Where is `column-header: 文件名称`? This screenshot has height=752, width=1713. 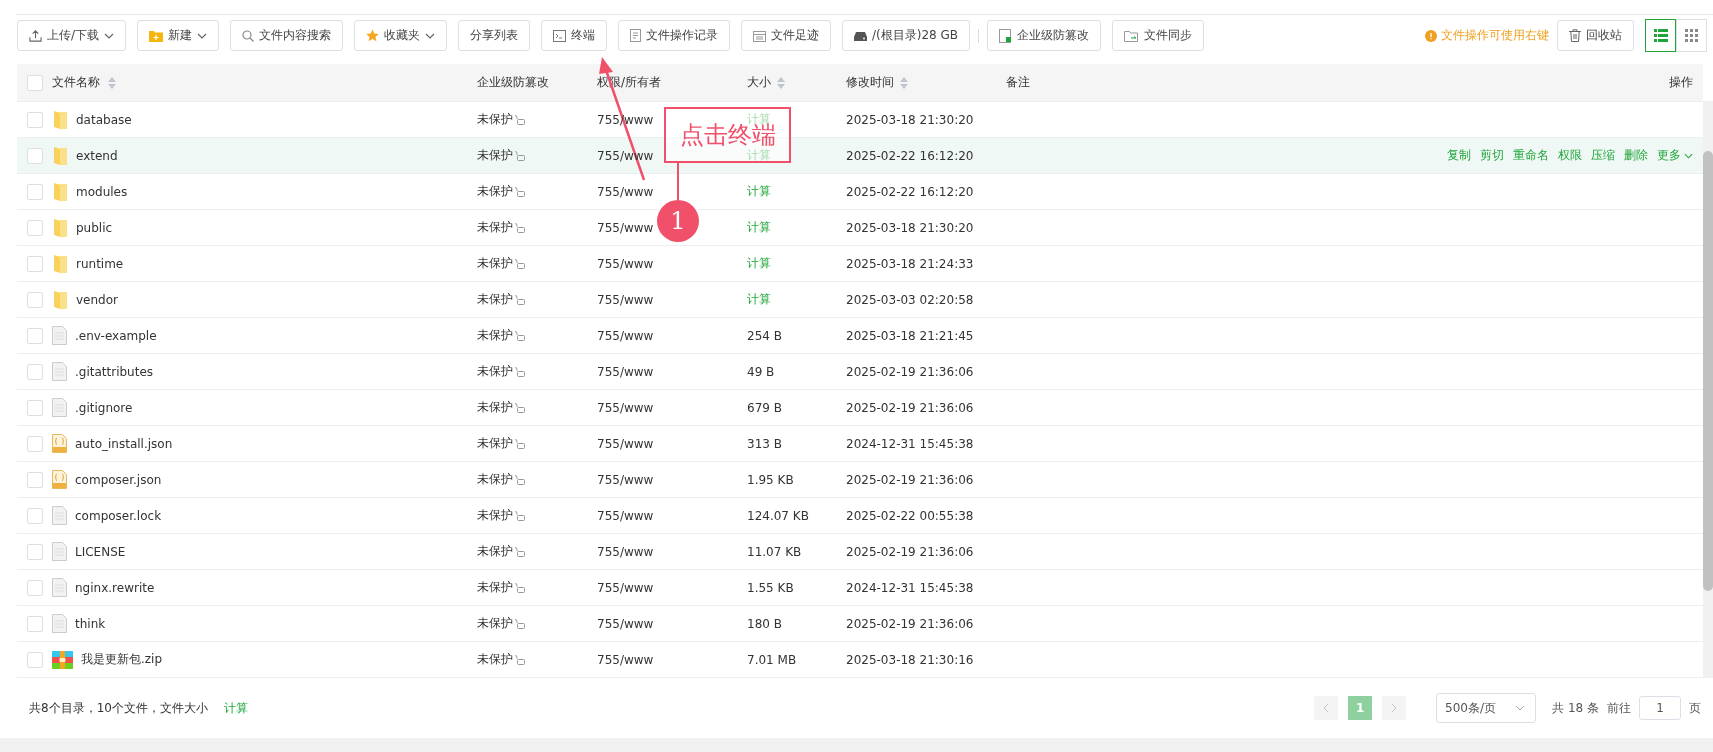 column-header: 文件名称 is located at coordinates (76, 82).